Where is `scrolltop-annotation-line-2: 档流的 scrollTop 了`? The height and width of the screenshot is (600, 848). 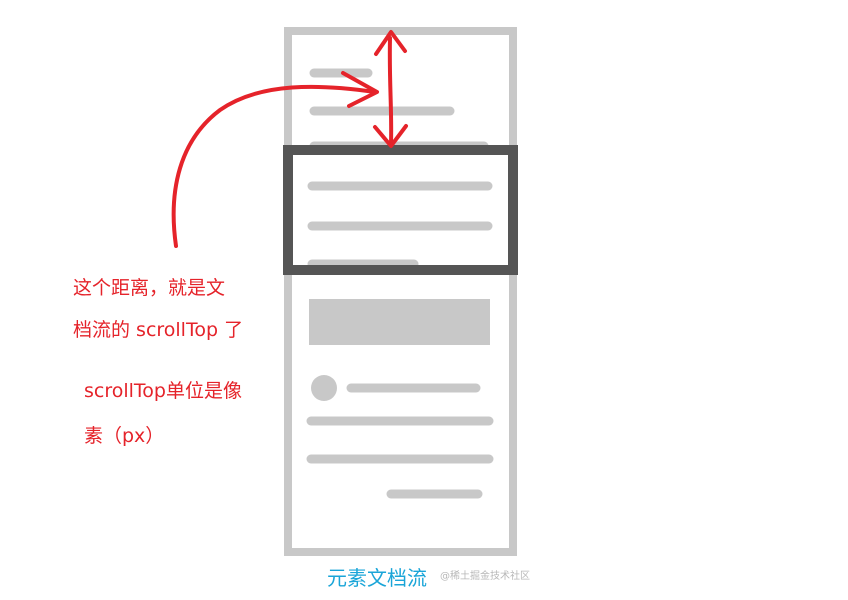 scrolltop-annotation-line-2: 档流的 scrollTop 了 is located at coordinates (158, 330).